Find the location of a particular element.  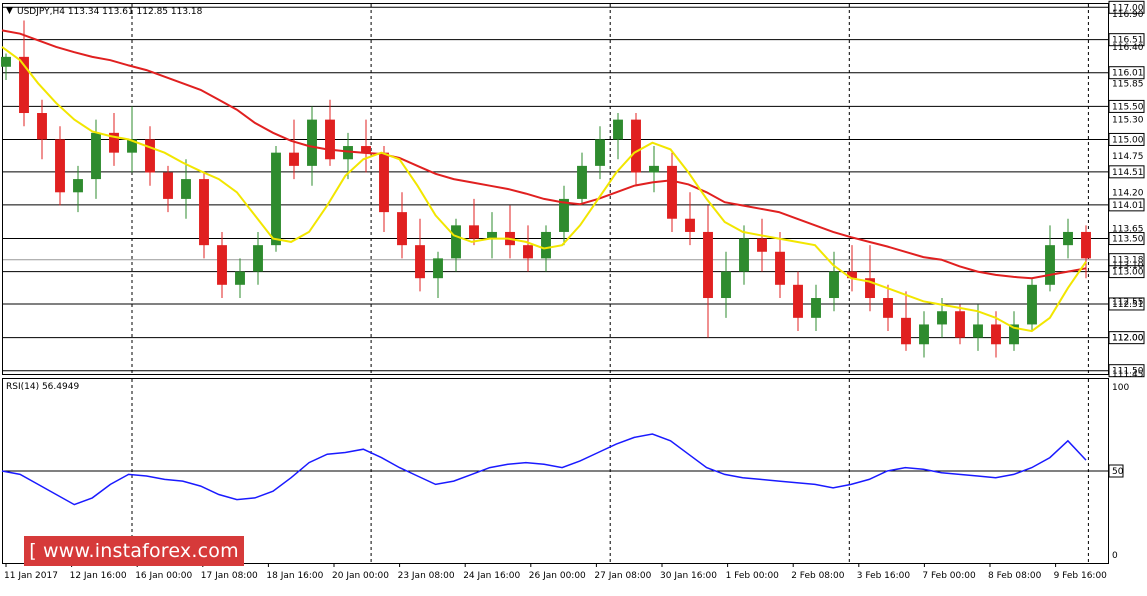

price-tick-label: 114.20 is located at coordinates (1128, 193).